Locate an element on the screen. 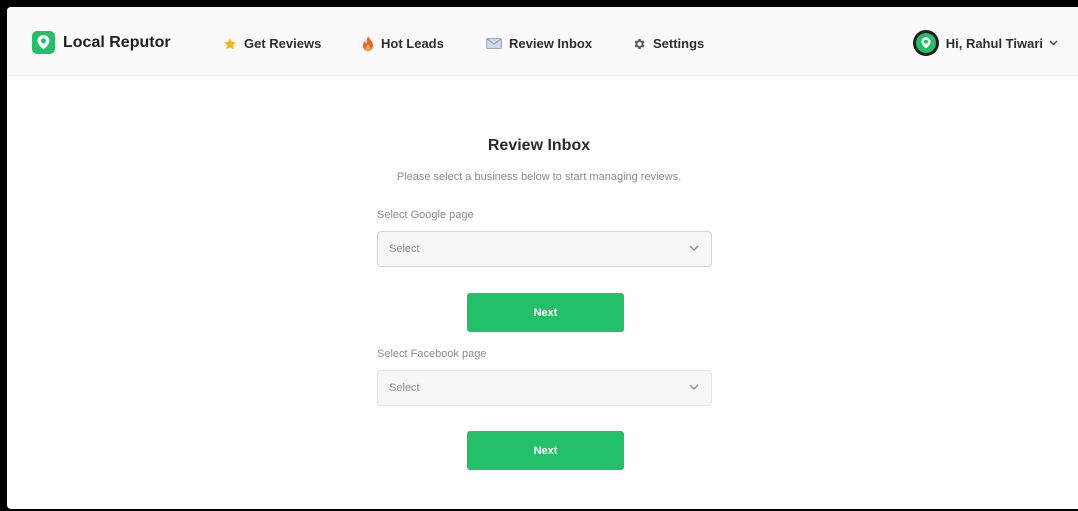 This screenshot has width=1078, height=511. nav-get-reviews: Get Reviews is located at coordinates (272, 43).